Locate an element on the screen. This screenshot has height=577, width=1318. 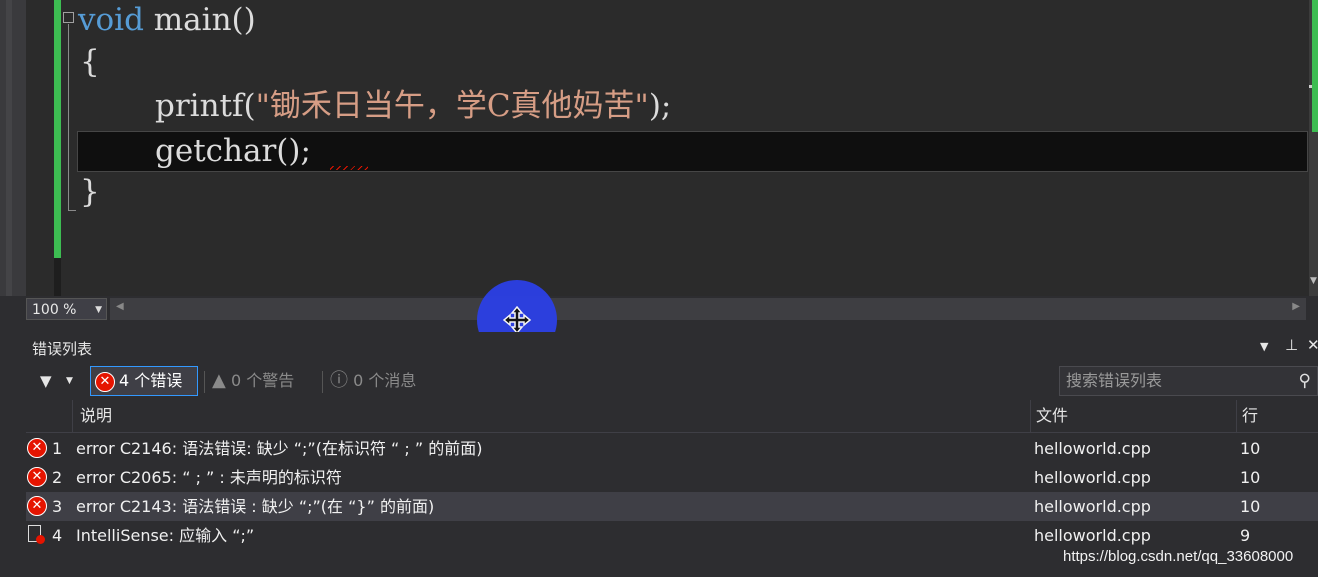
panel-titlebar: 错误列表 ▼ ⊥ ✕ is located at coordinates (672, 347).